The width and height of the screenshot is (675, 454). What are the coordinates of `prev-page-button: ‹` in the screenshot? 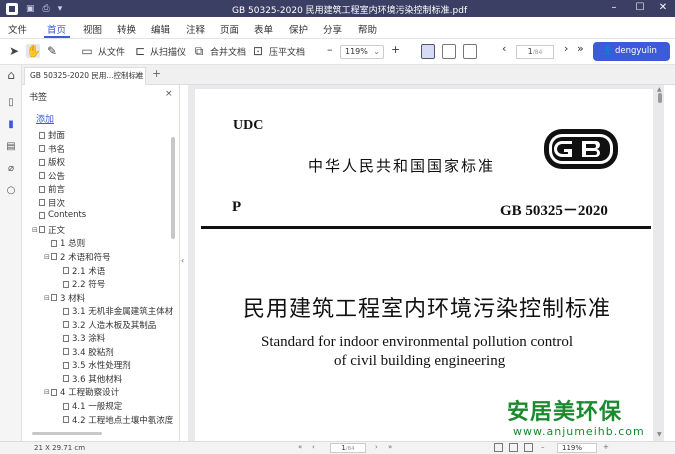 It's located at (504, 48).